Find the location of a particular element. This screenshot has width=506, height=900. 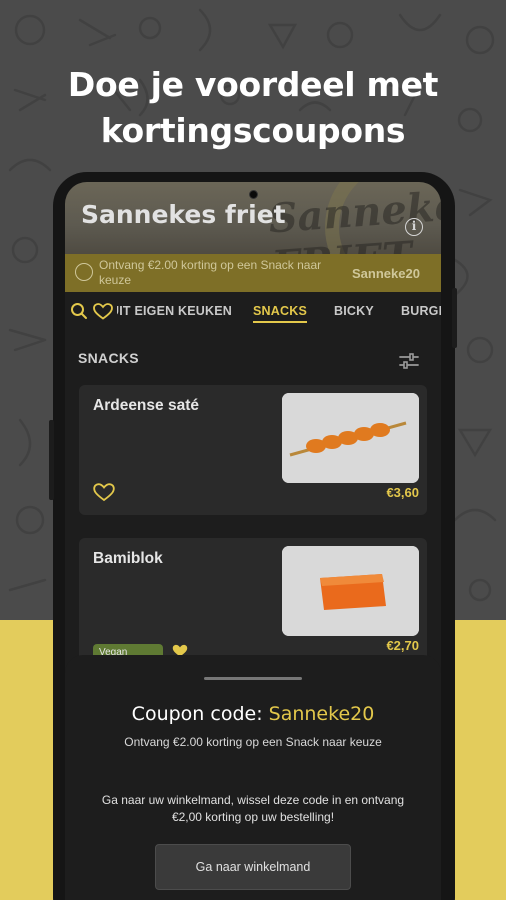

tab-burgers: BURGERS is located at coordinates (421, 311).